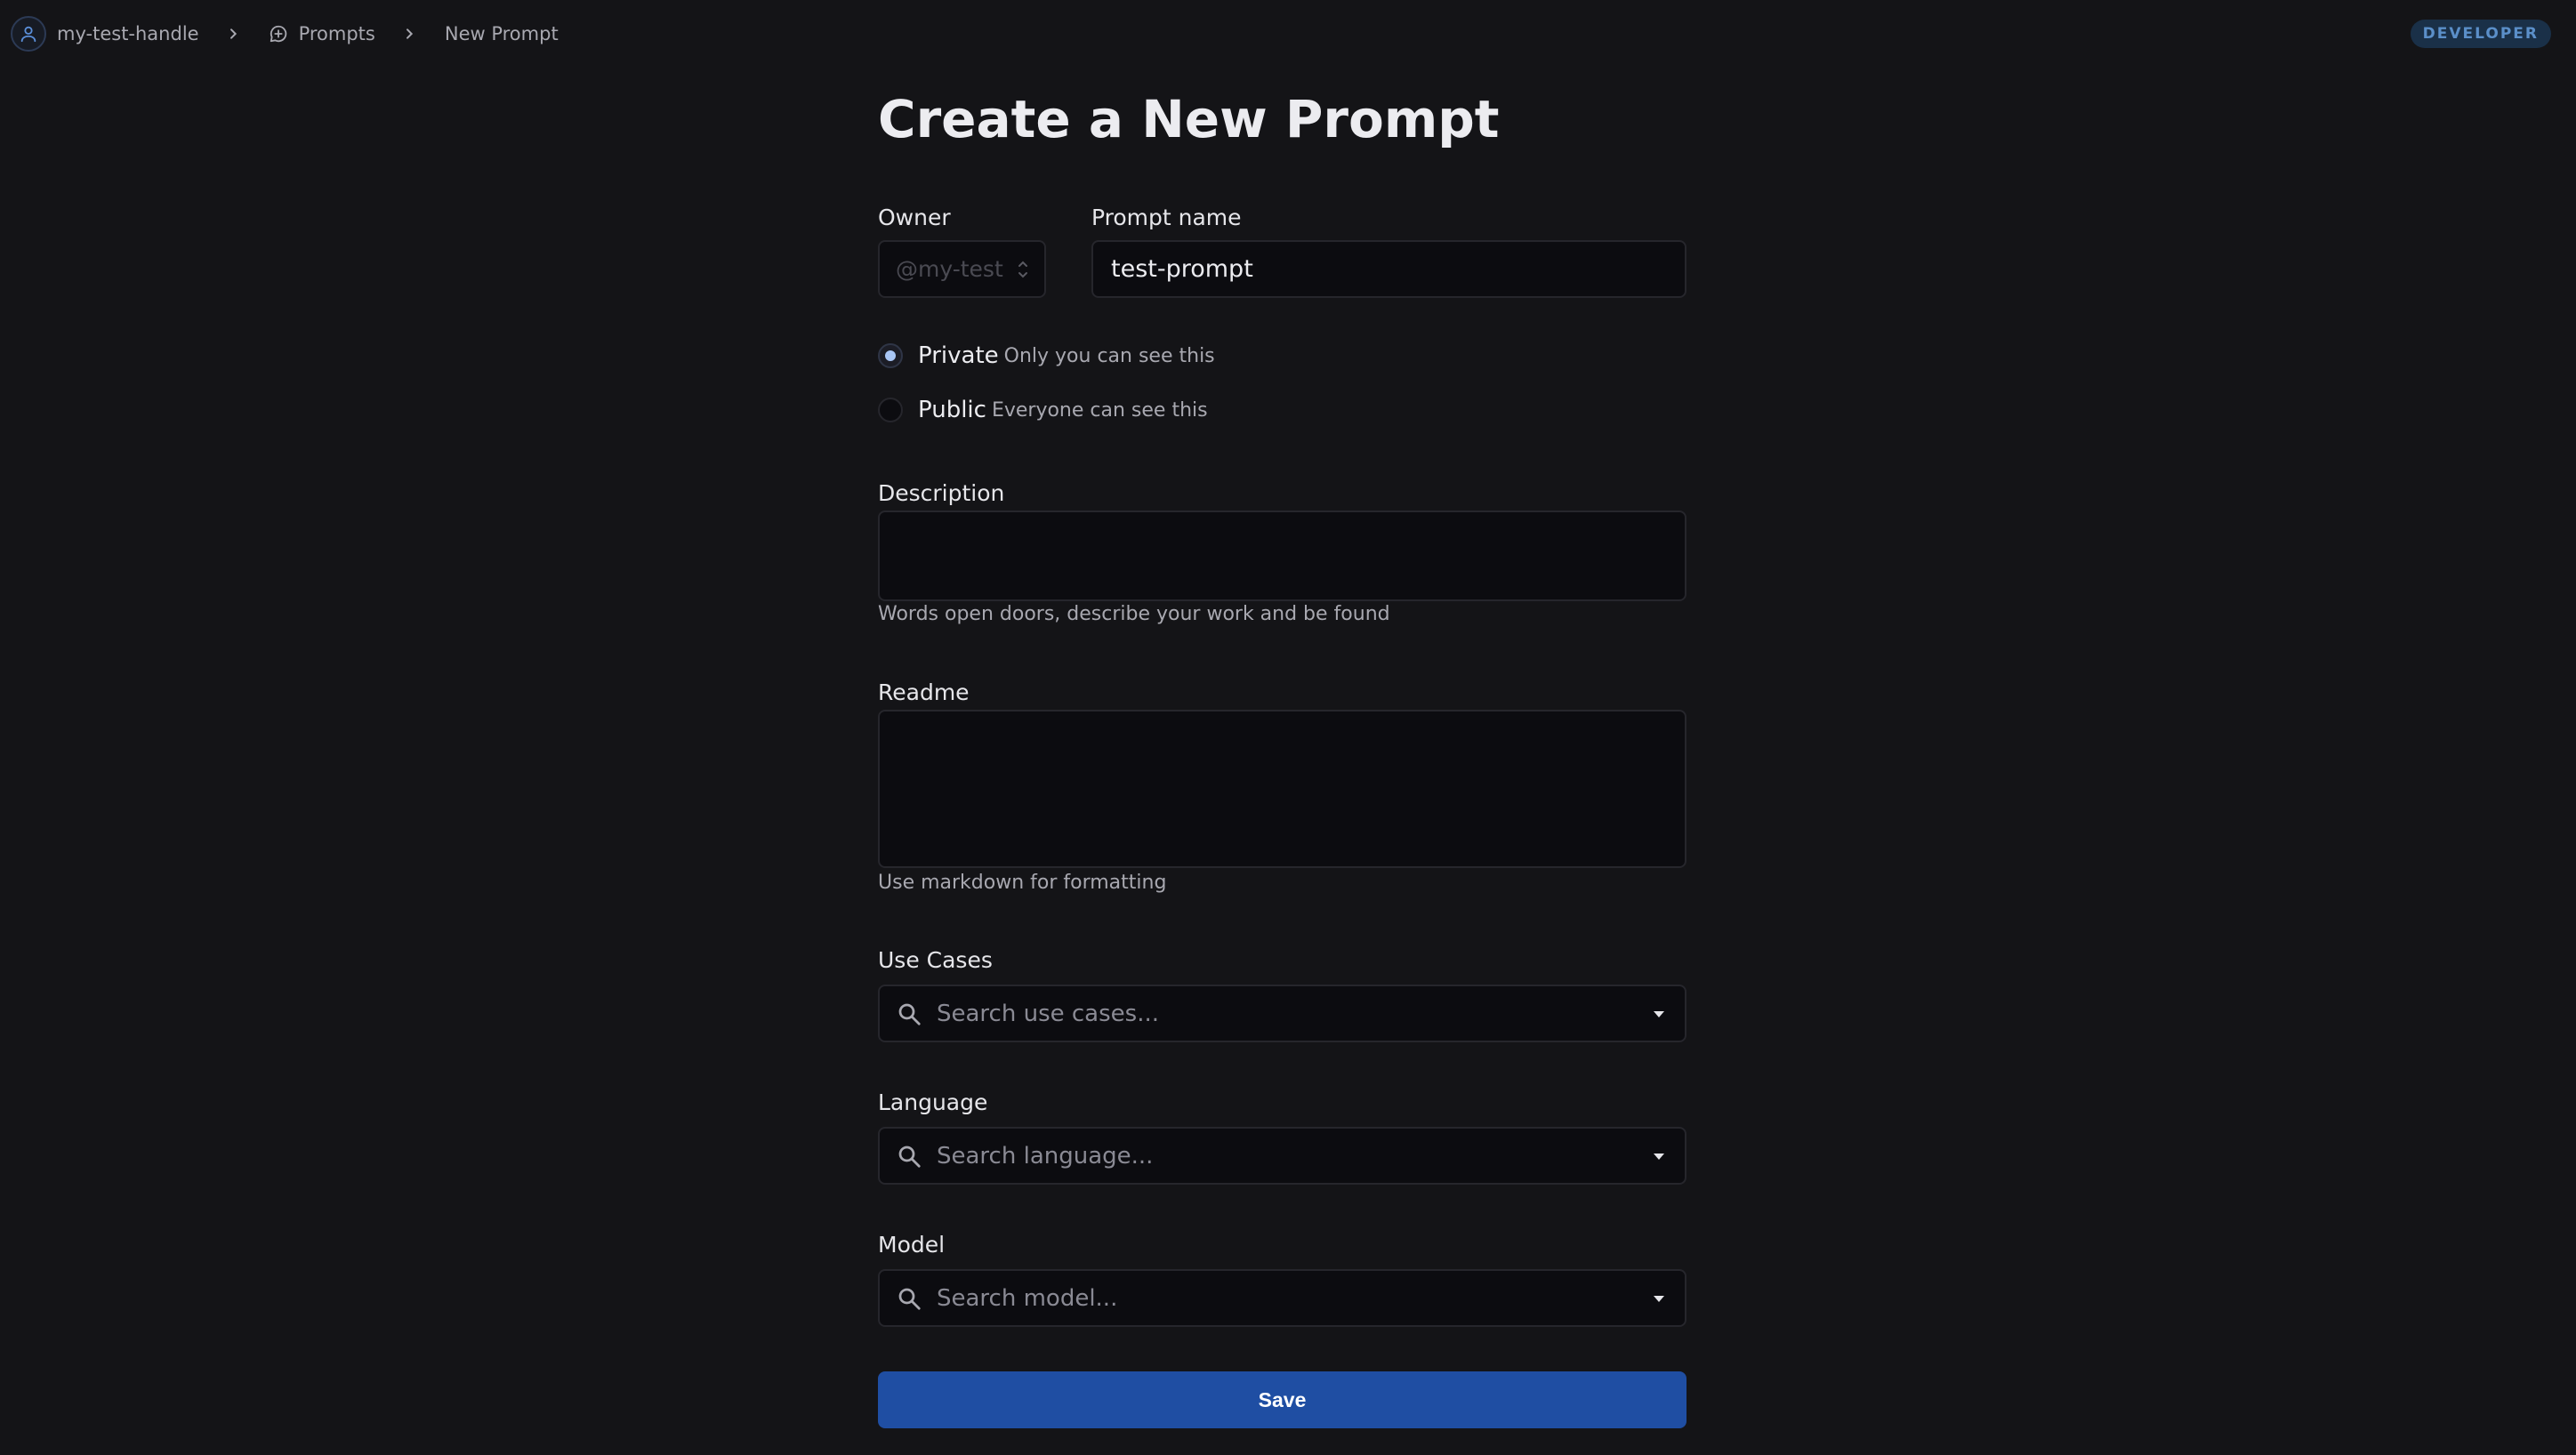 This screenshot has width=2576, height=1455. I want to click on breadcrumb-user: my-test-handle, so click(128, 33).